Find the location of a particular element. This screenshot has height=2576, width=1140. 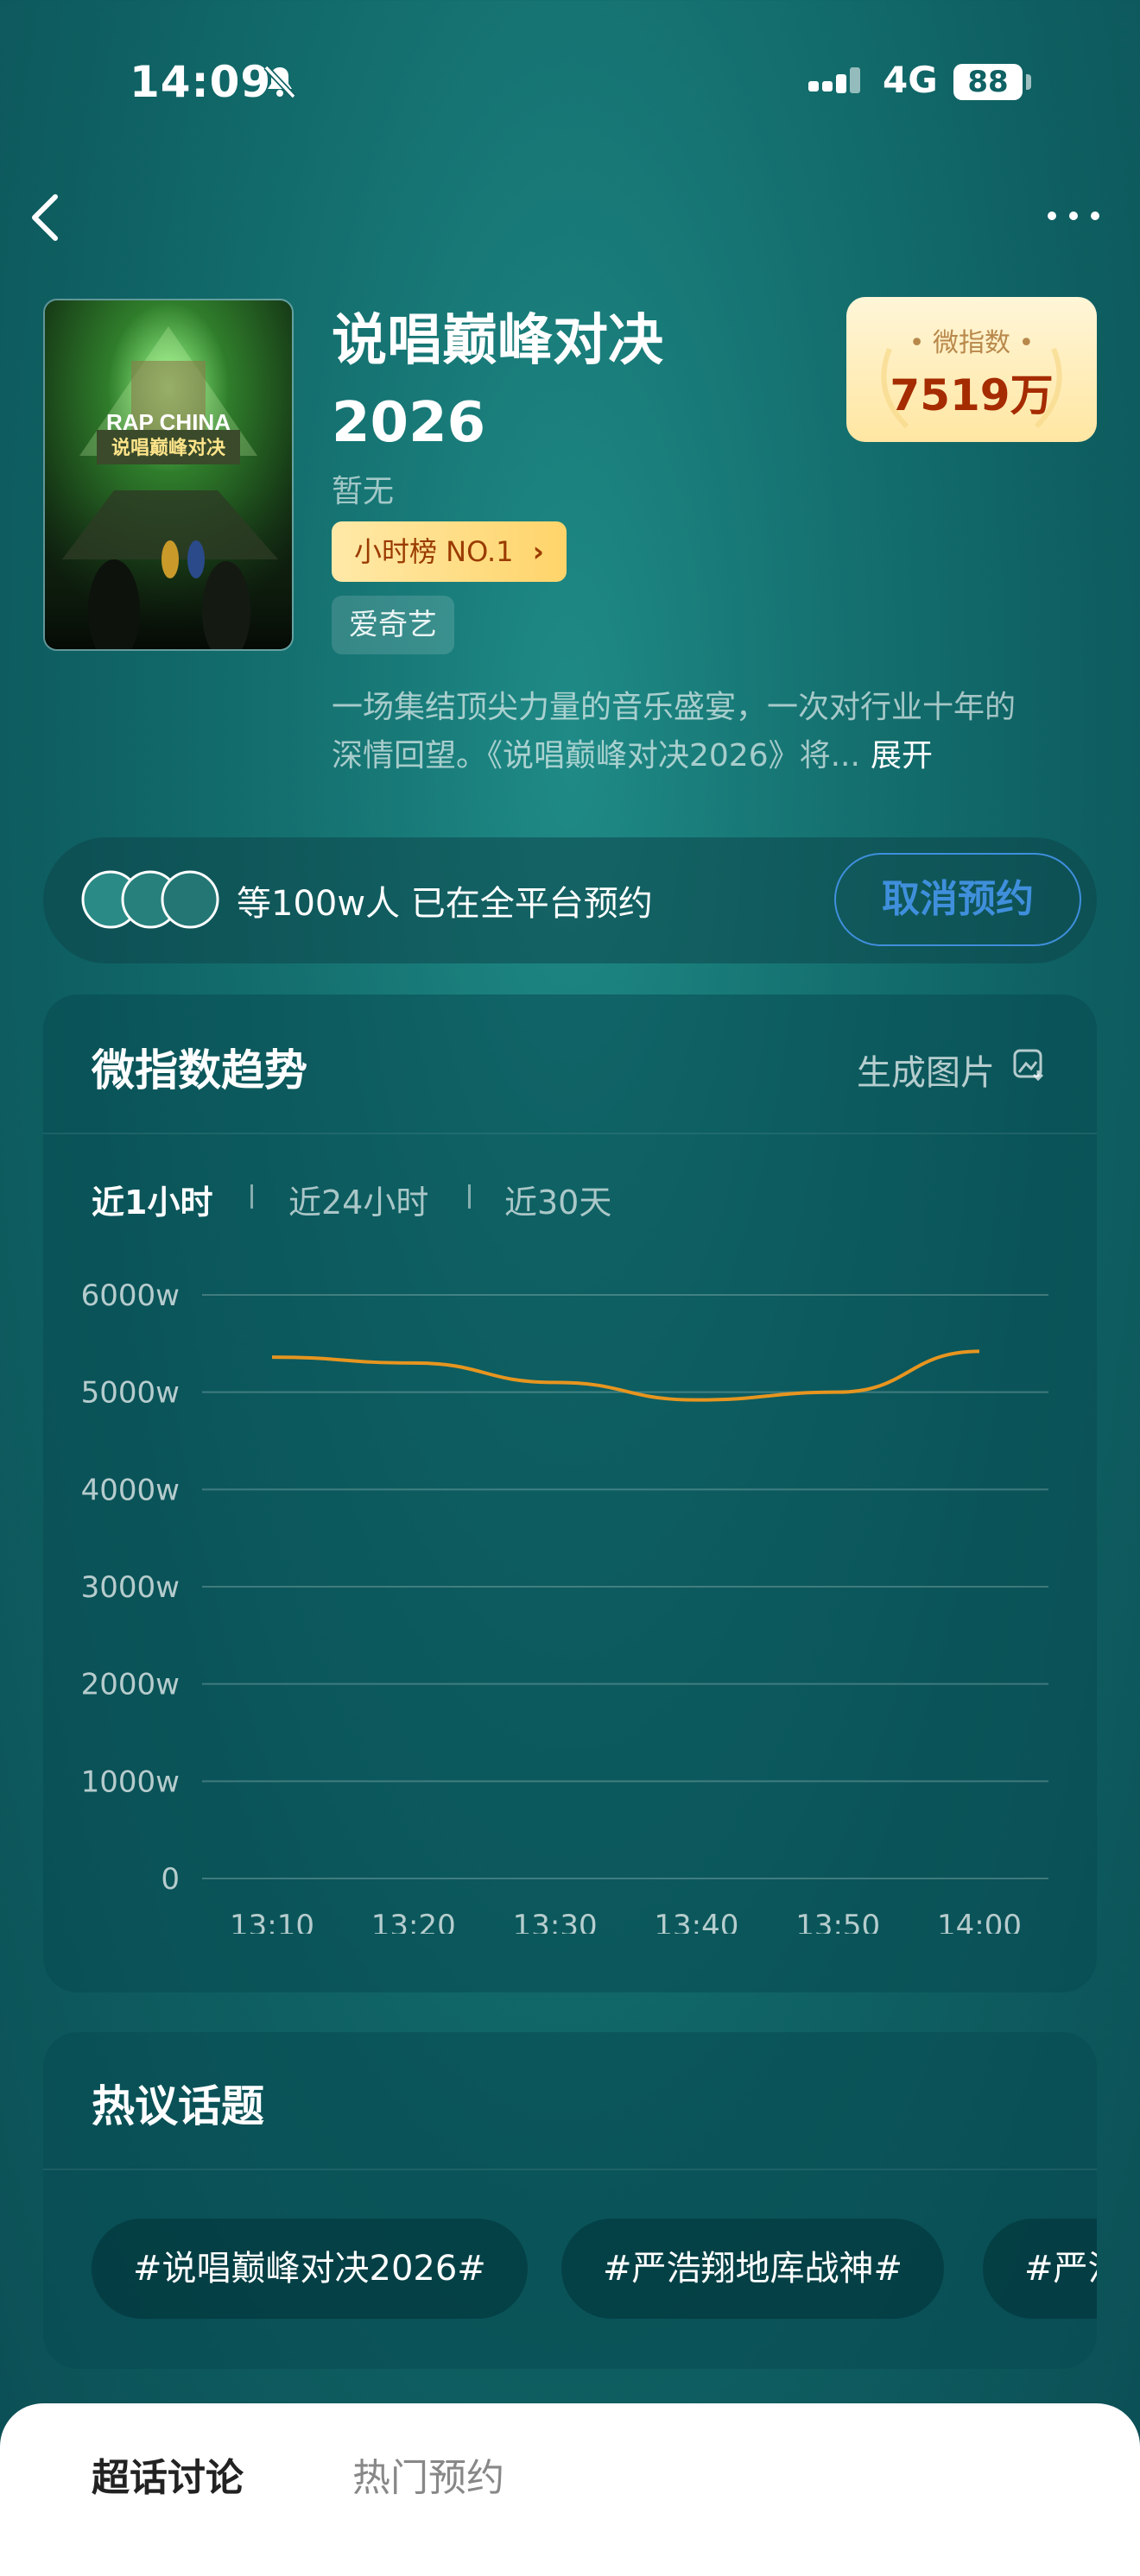

tab-30-days: 近30天 is located at coordinates (558, 1199).